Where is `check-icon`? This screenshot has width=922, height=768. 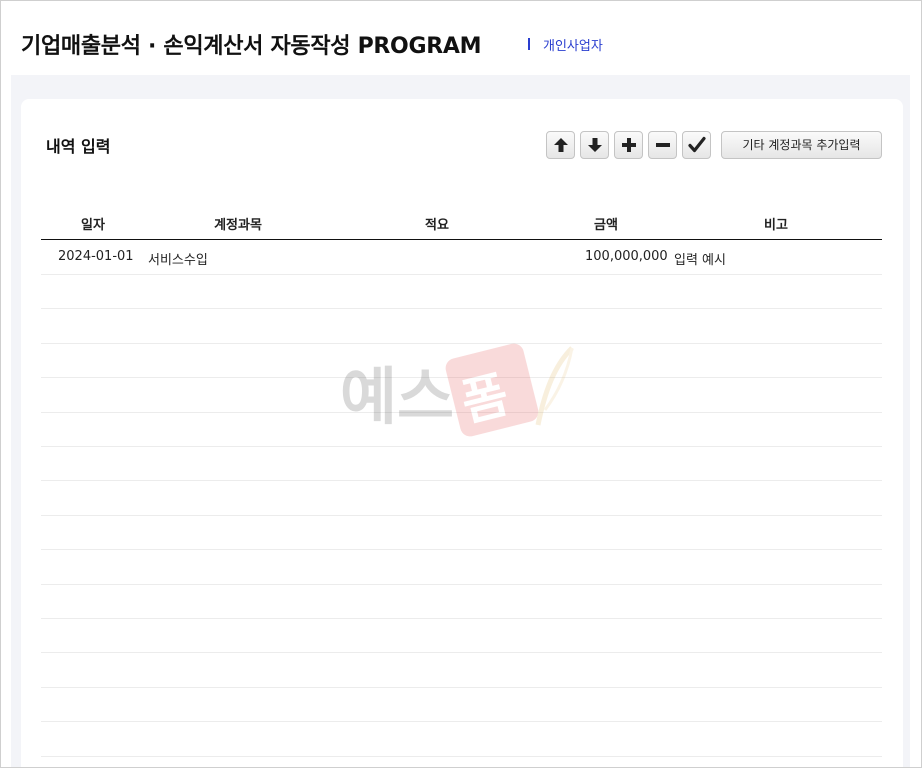
check-icon is located at coordinates (696, 144).